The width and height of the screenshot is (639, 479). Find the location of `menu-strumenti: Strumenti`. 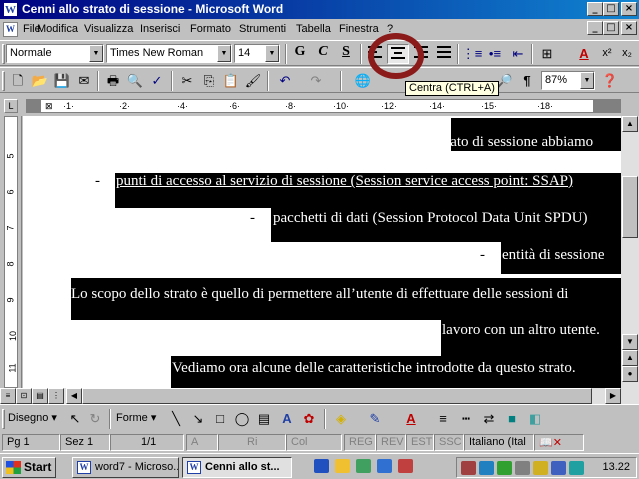

menu-strumenti: Strumenti is located at coordinates (262, 29).